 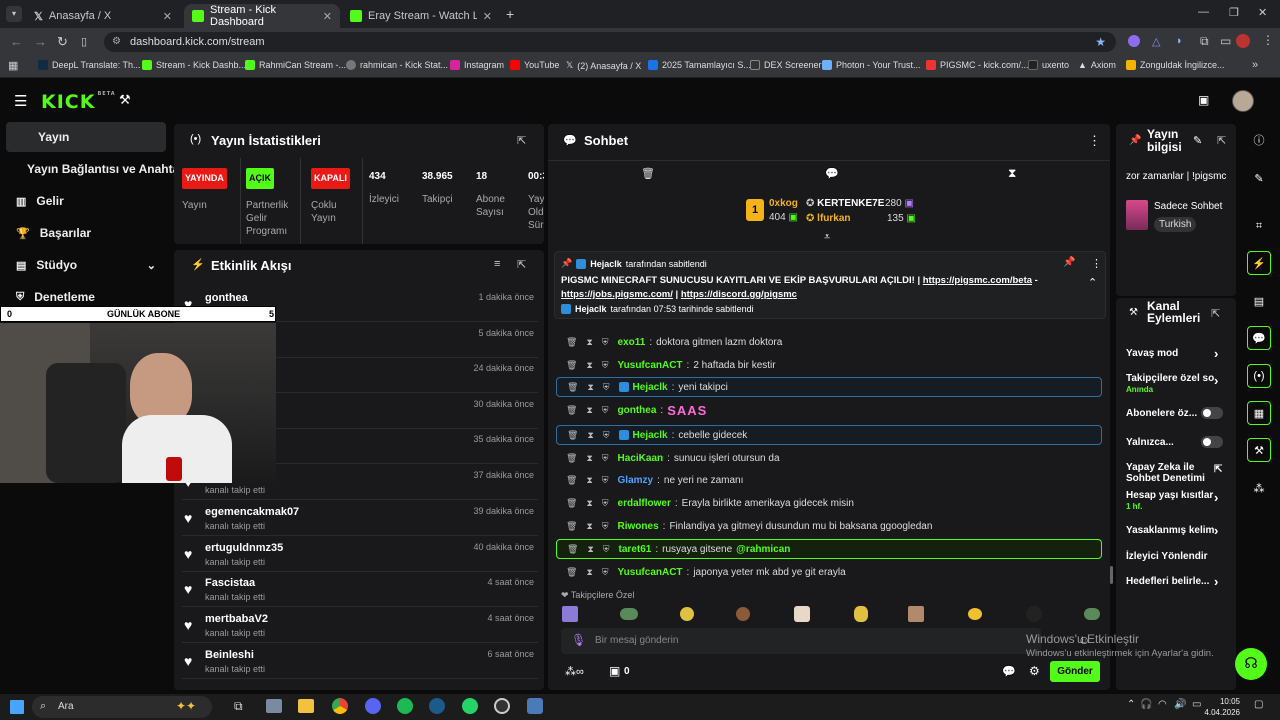 I want to click on wallet-icon: ▣, so click(x=1203, y=100).